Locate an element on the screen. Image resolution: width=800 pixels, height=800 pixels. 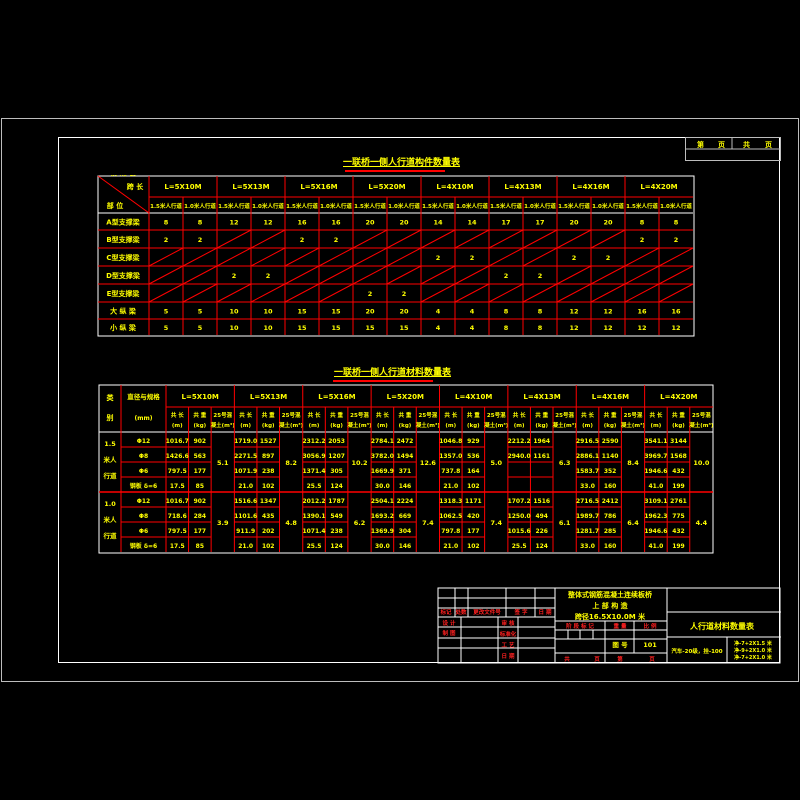
table1-cell-value: 17 is located at coordinates (539, 223).